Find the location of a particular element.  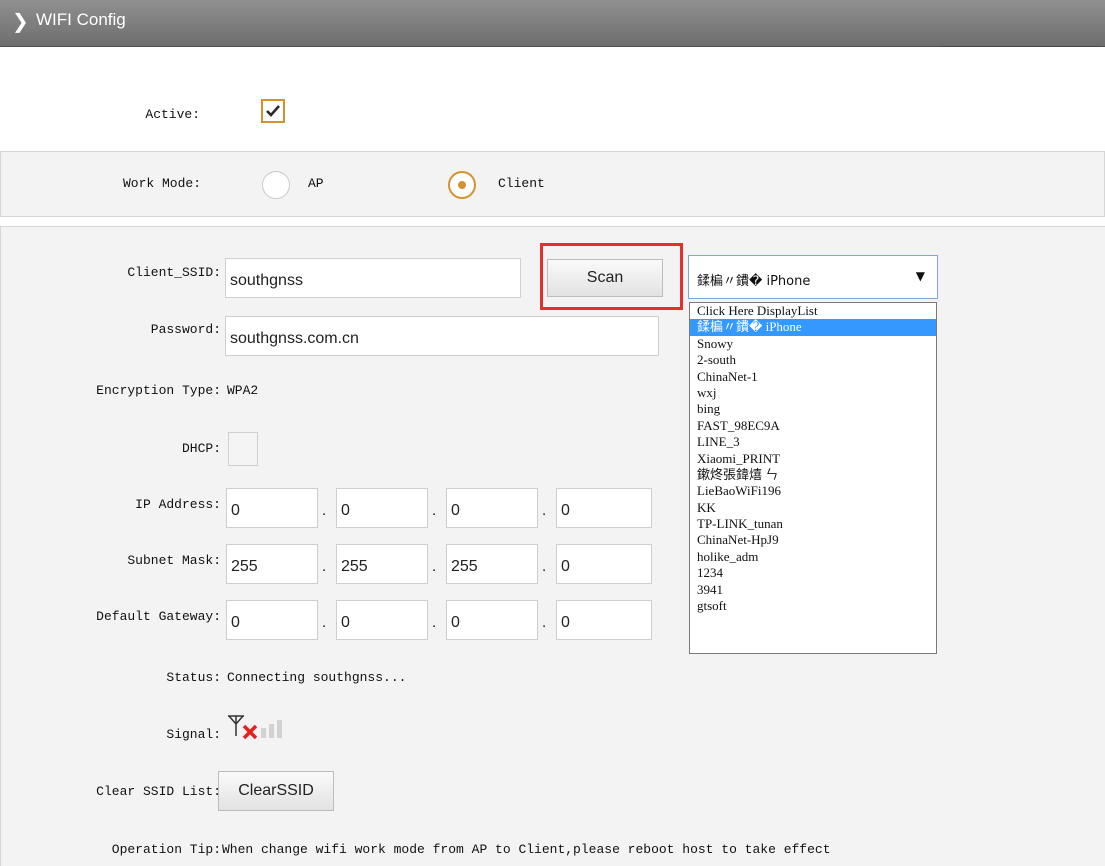

gateway-octet-4: 0 is located at coordinates (604, 620).